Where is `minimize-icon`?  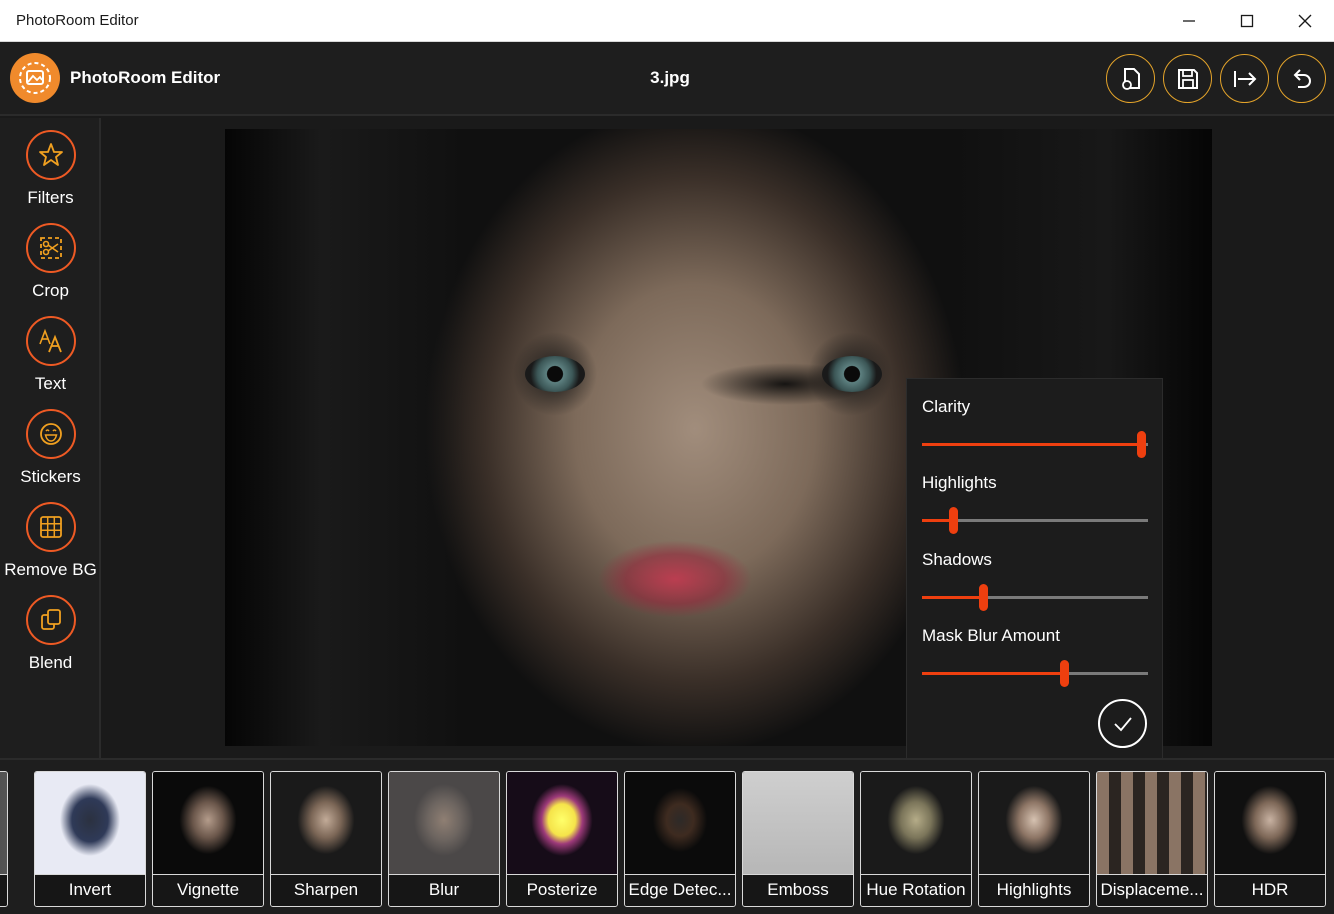 minimize-icon is located at coordinates (1189, 20).